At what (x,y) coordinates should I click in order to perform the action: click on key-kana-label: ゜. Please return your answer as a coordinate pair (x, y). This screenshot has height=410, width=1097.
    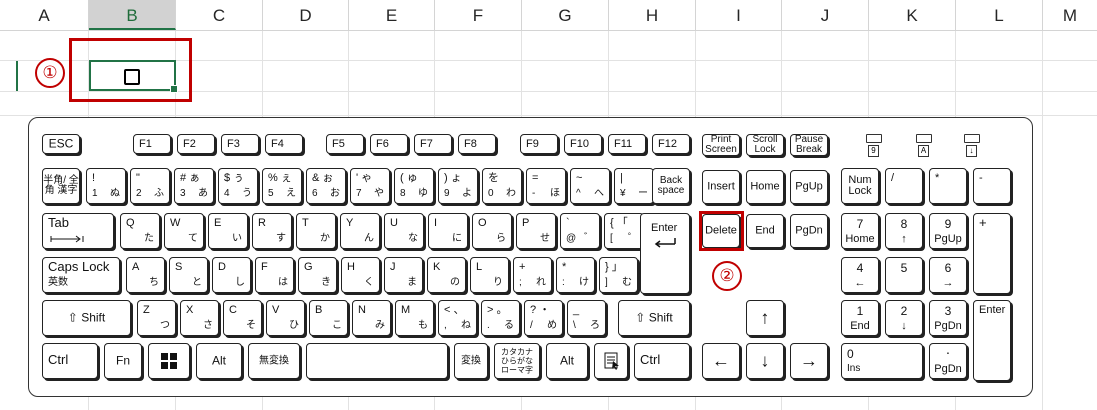
    Looking at the image, I should click on (633, 238).